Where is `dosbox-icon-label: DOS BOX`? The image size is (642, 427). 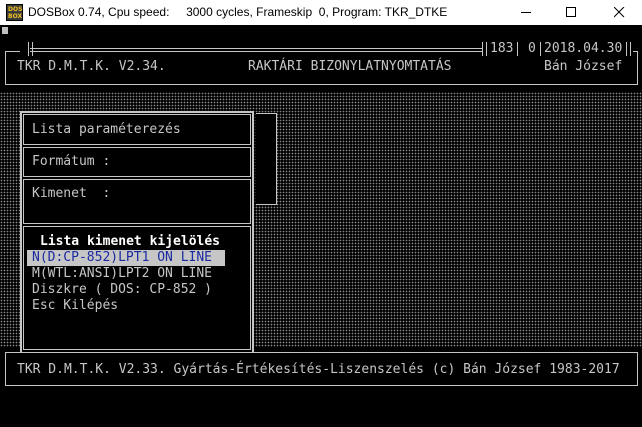
dosbox-icon-label: DOS BOX is located at coordinates (15, 13).